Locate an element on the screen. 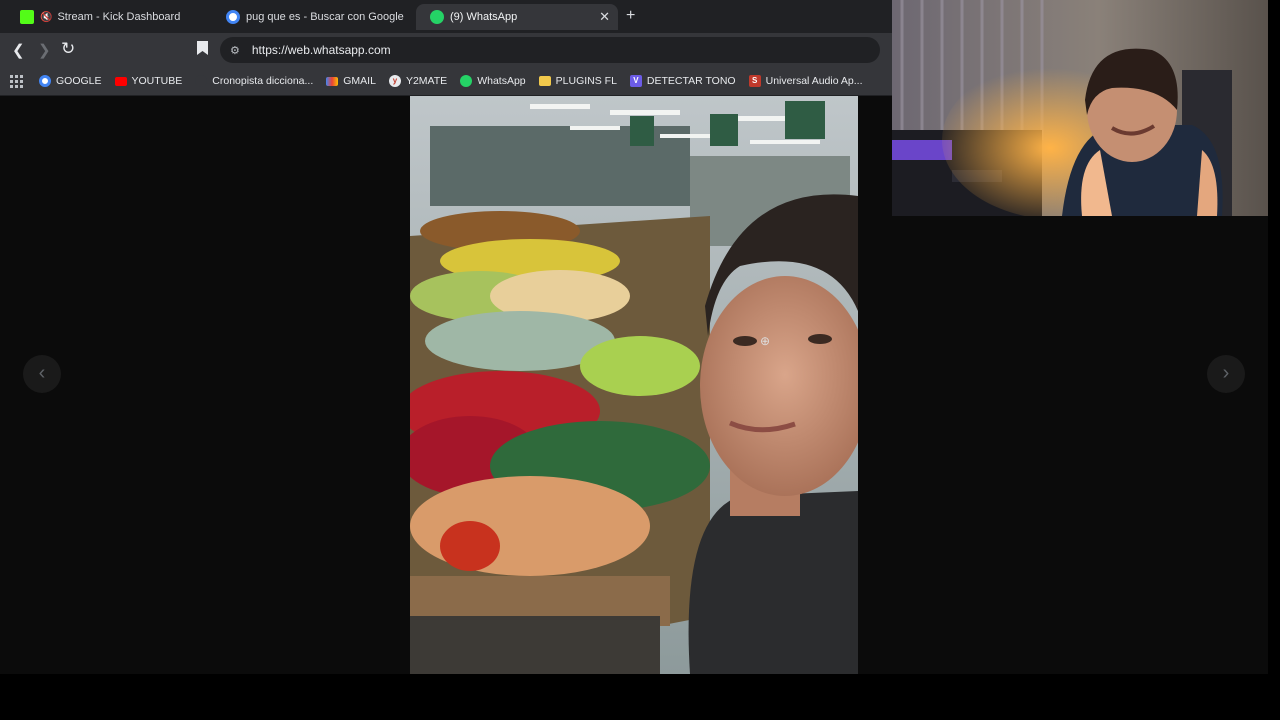 The height and width of the screenshot is (720, 1280). universal-audio-icon: S is located at coordinates (754, 81).